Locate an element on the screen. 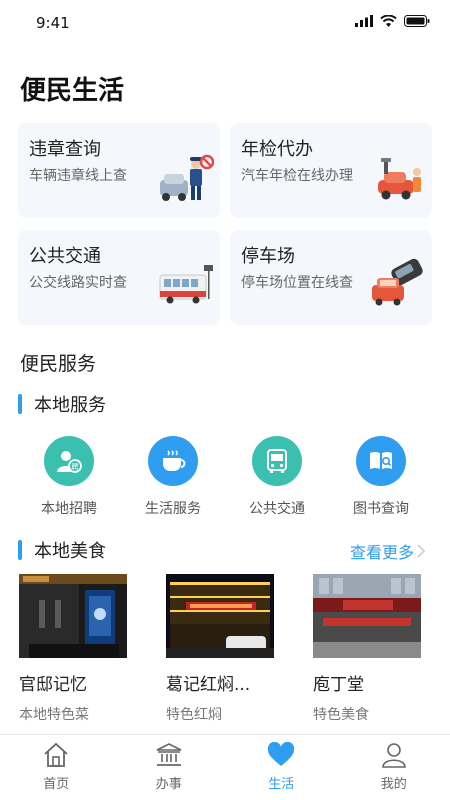 Image resolution: width=450 pixels, height=800 pixels. bus-icon is located at coordinates (277, 461).